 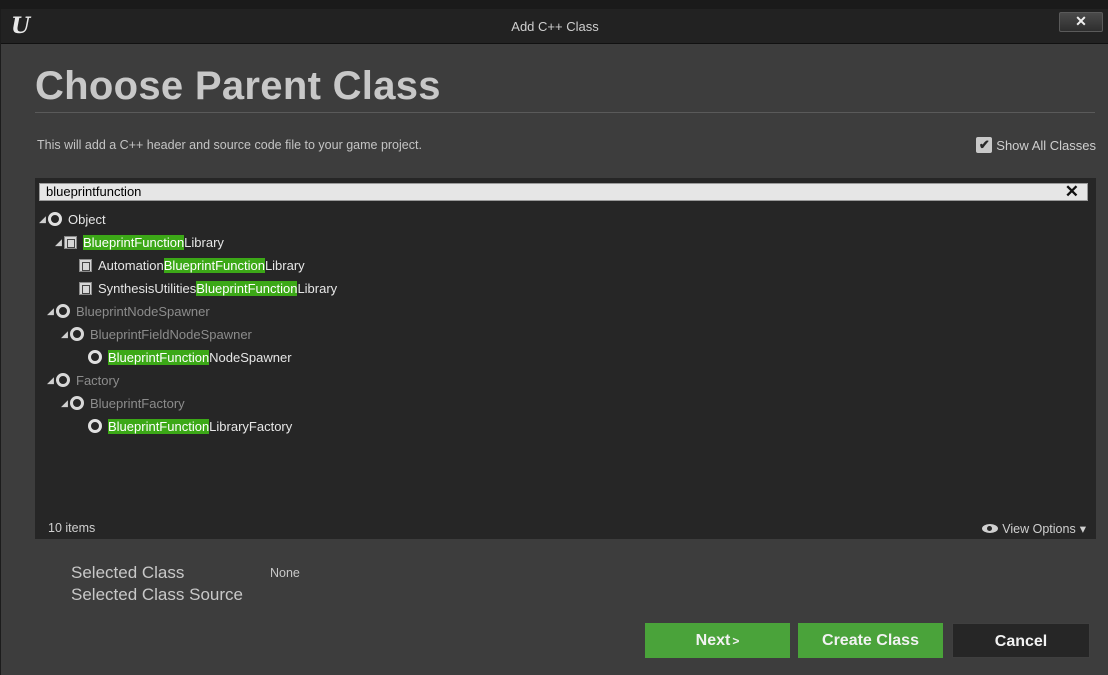 I want to click on tree-row-blueprintfunctionlibraryfactory: BlueprintFunctionLibraryFactory, so click(x=185, y=426).